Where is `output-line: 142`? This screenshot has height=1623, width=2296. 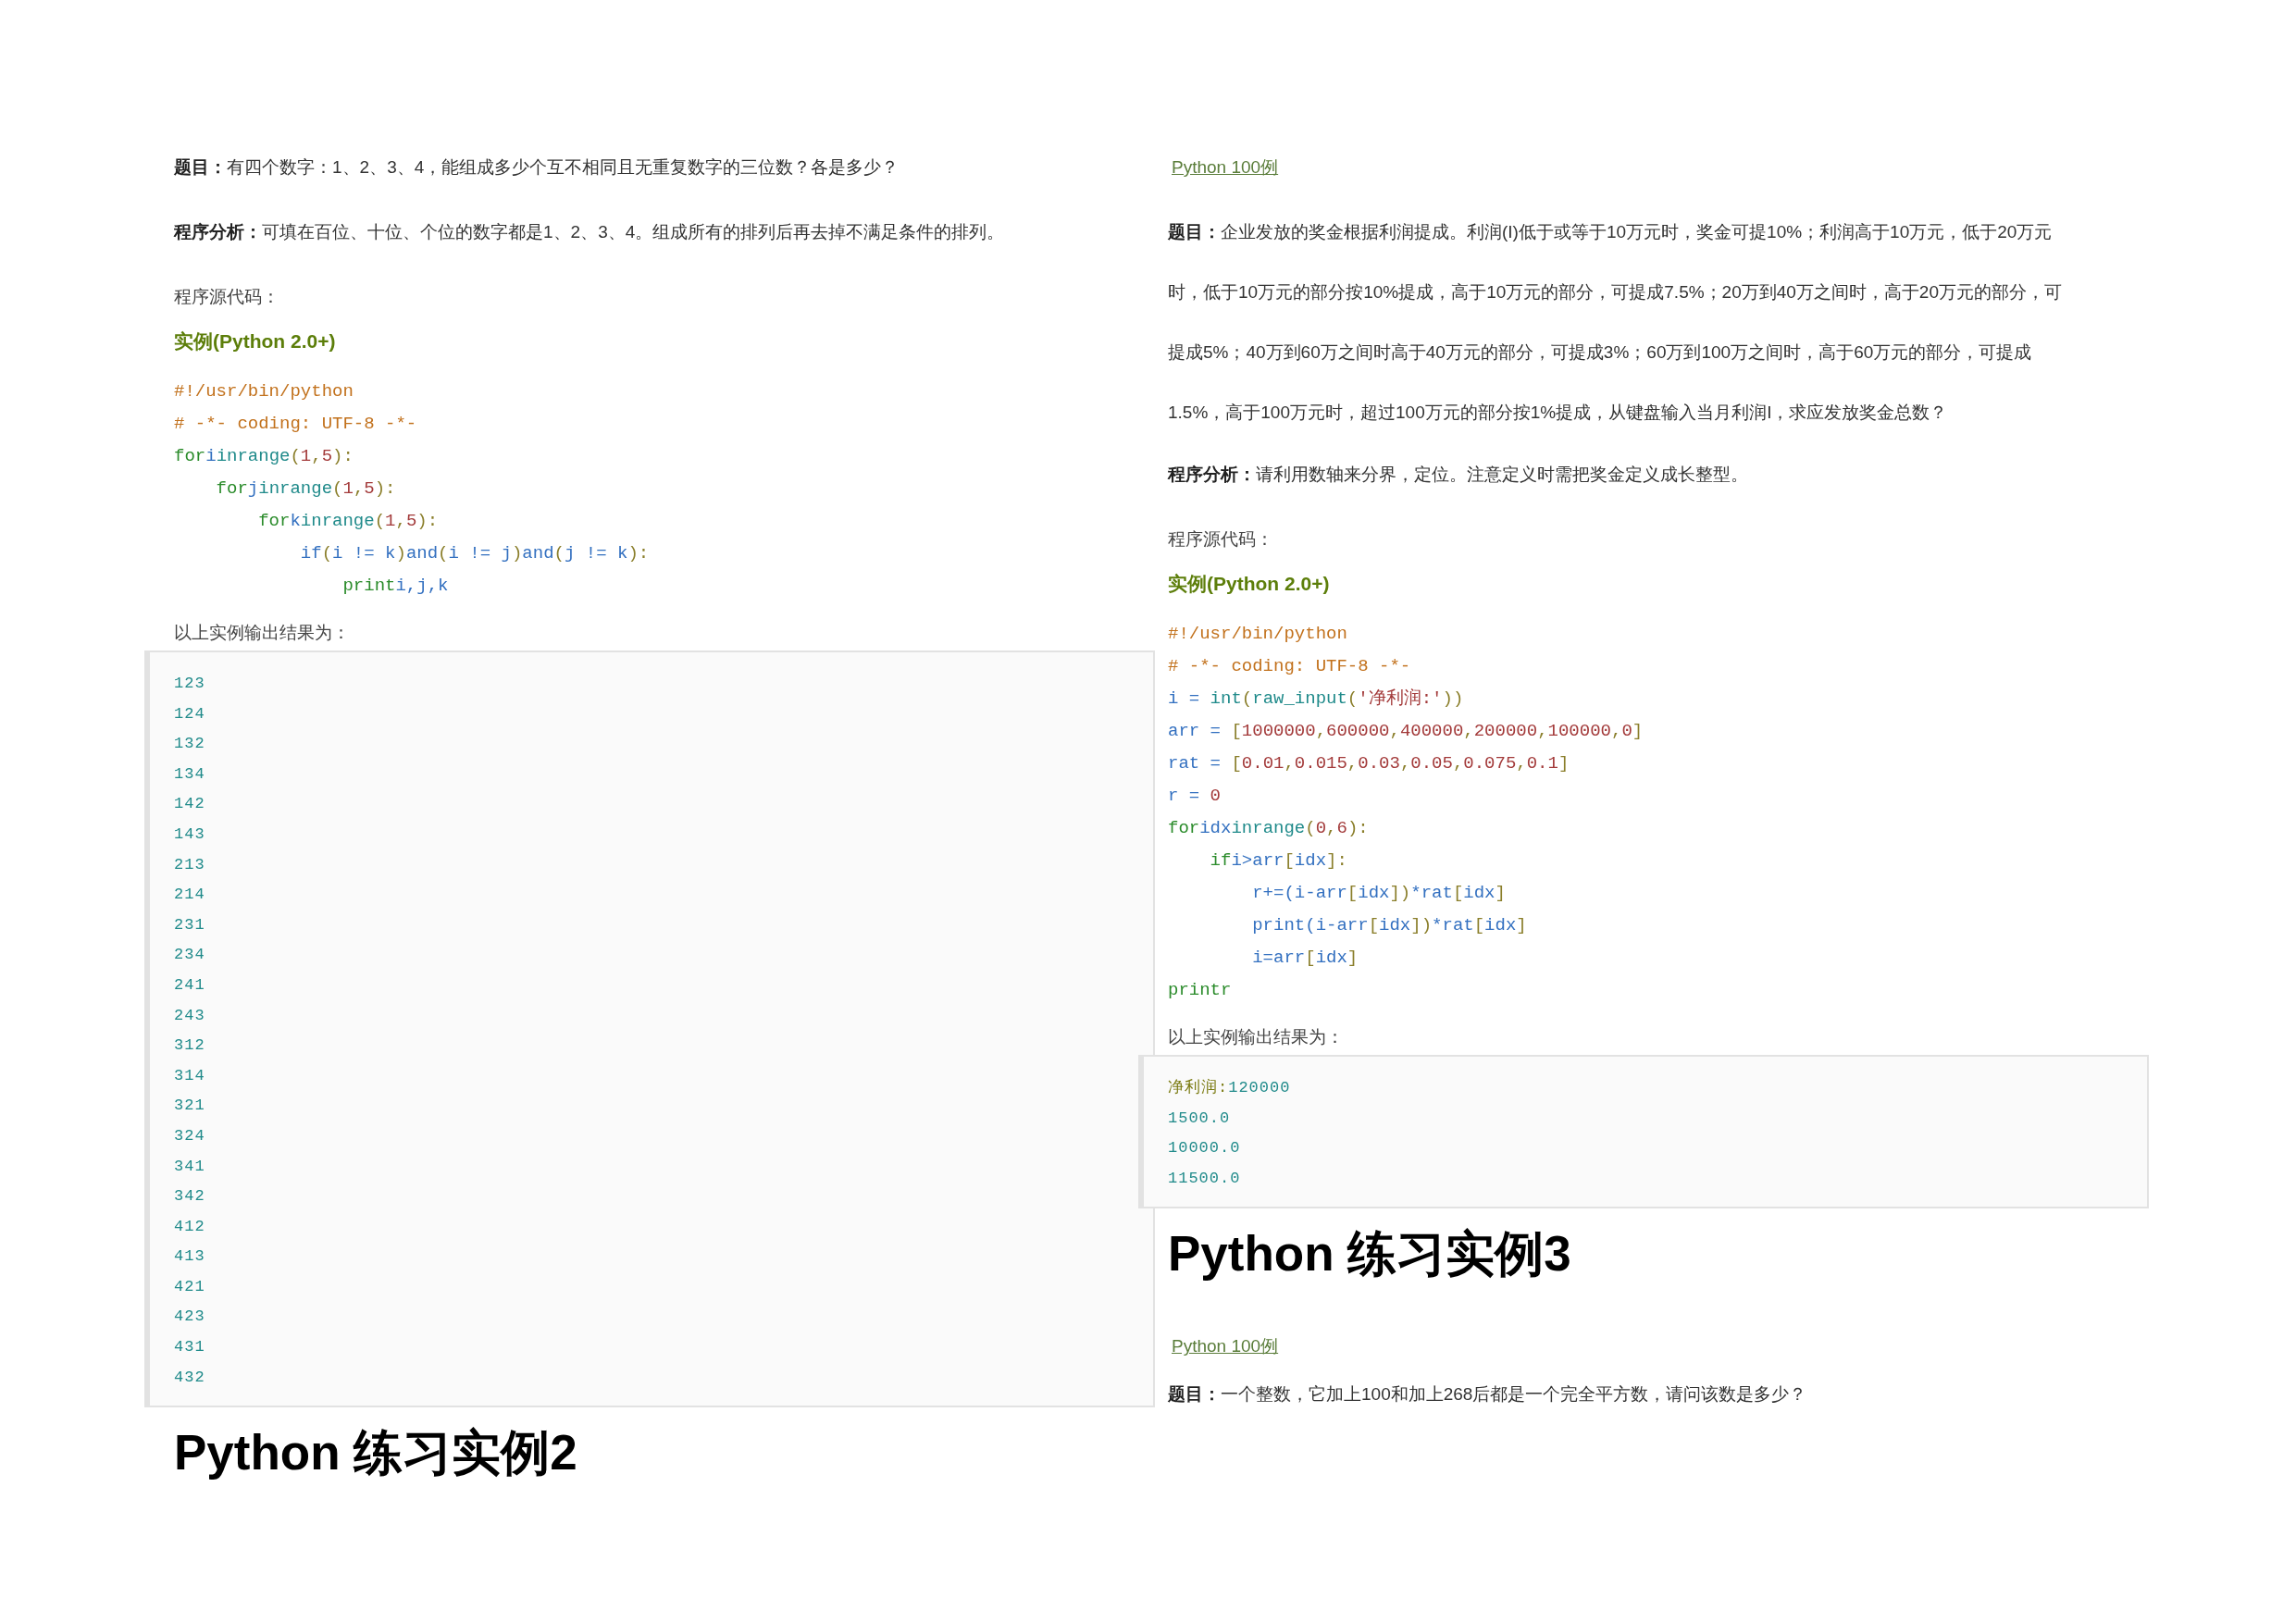 output-line: 142 is located at coordinates (190, 804).